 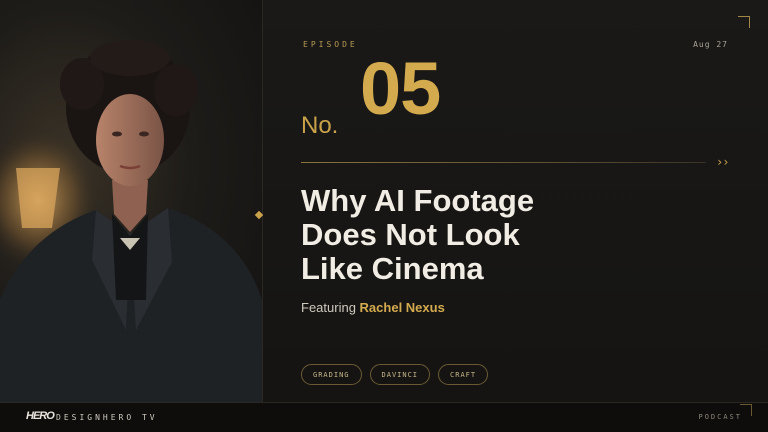 What do you see at coordinates (320, 125) in the screenshot?
I see `episode-number-prefix: No.` at bounding box center [320, 125].